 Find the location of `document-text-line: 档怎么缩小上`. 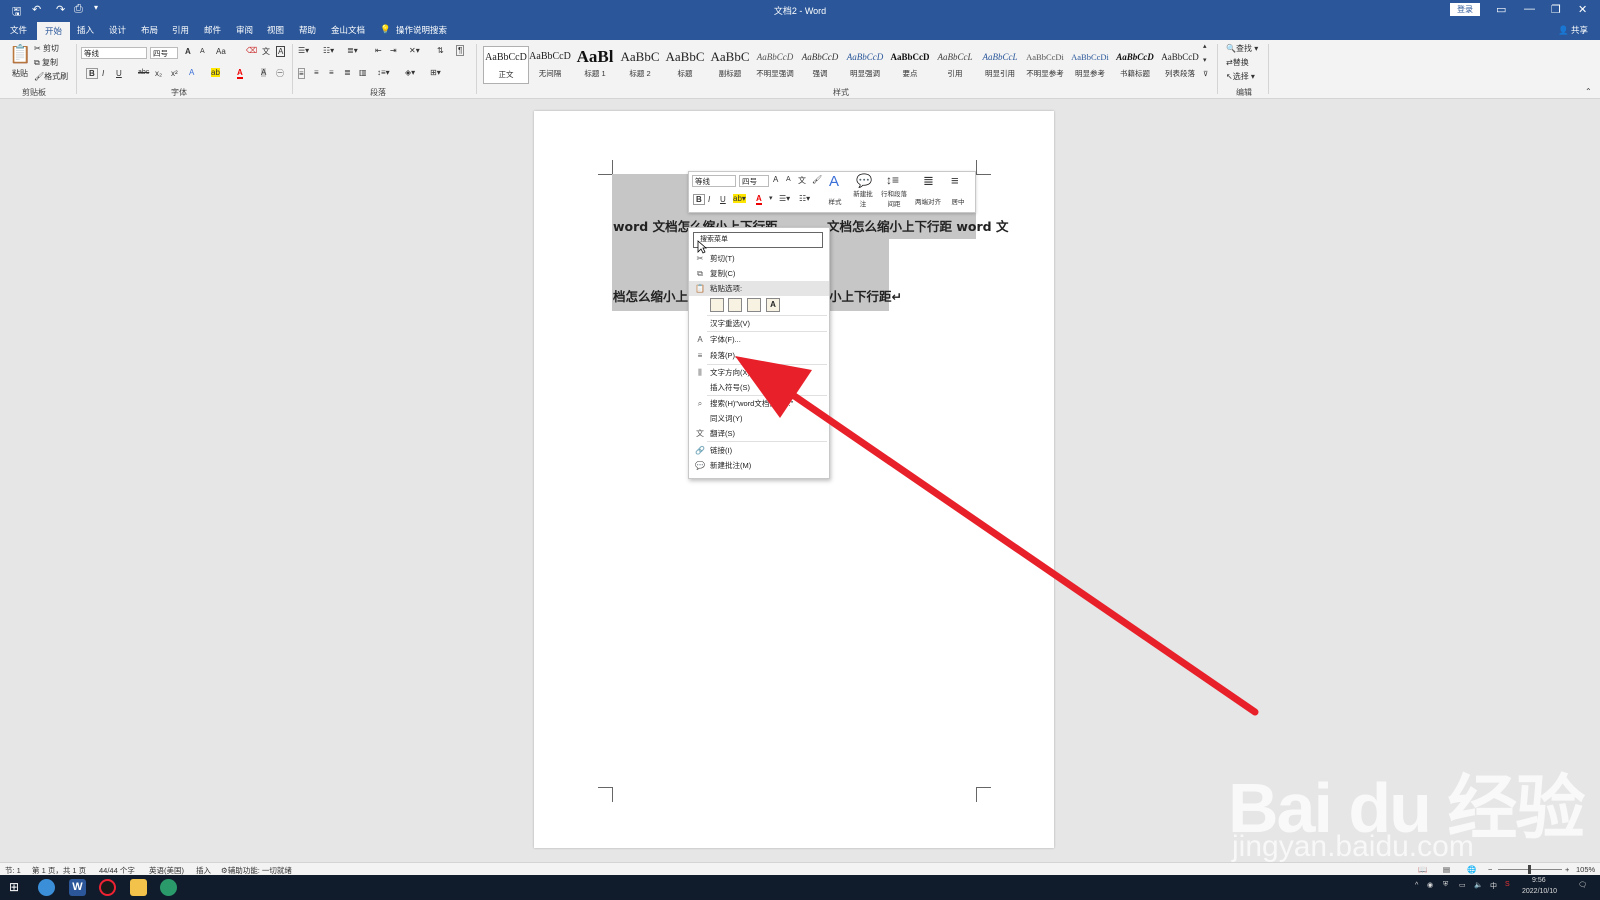

document-text-line: 档怎么缩小上 is located at coordinates (650, 295).